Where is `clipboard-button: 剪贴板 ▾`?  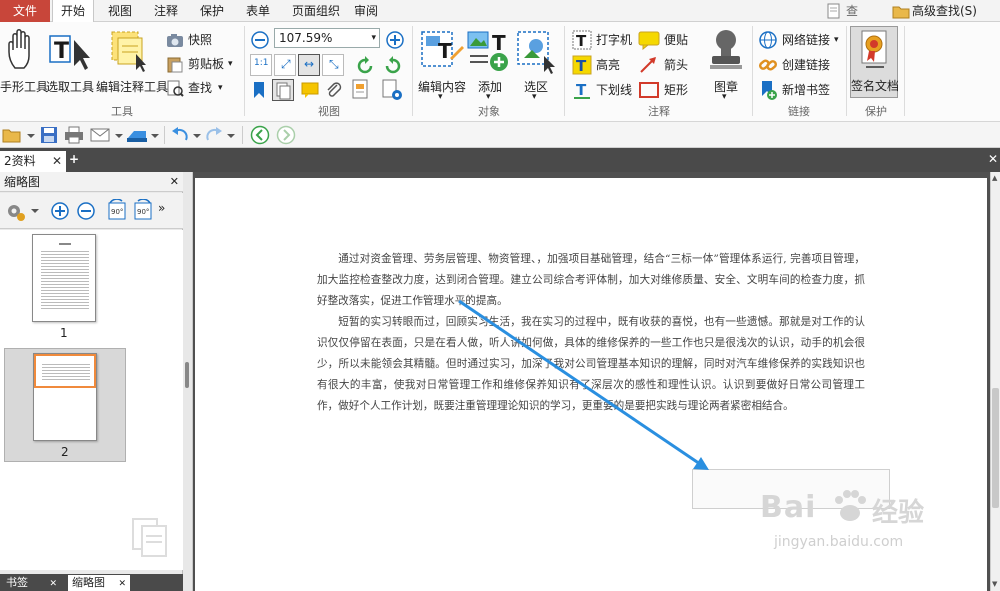 clipboard-button: 剪贴板 ▾ is located at coordinates (203, 64).